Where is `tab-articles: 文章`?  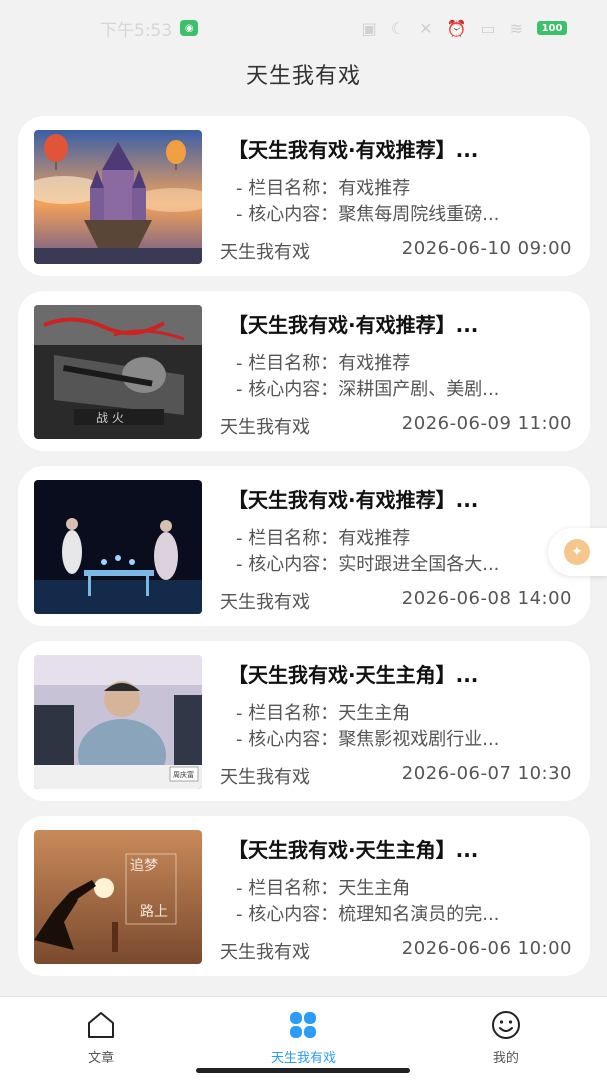
tab-articles: 文章 is located at coordinates (101, 1038).